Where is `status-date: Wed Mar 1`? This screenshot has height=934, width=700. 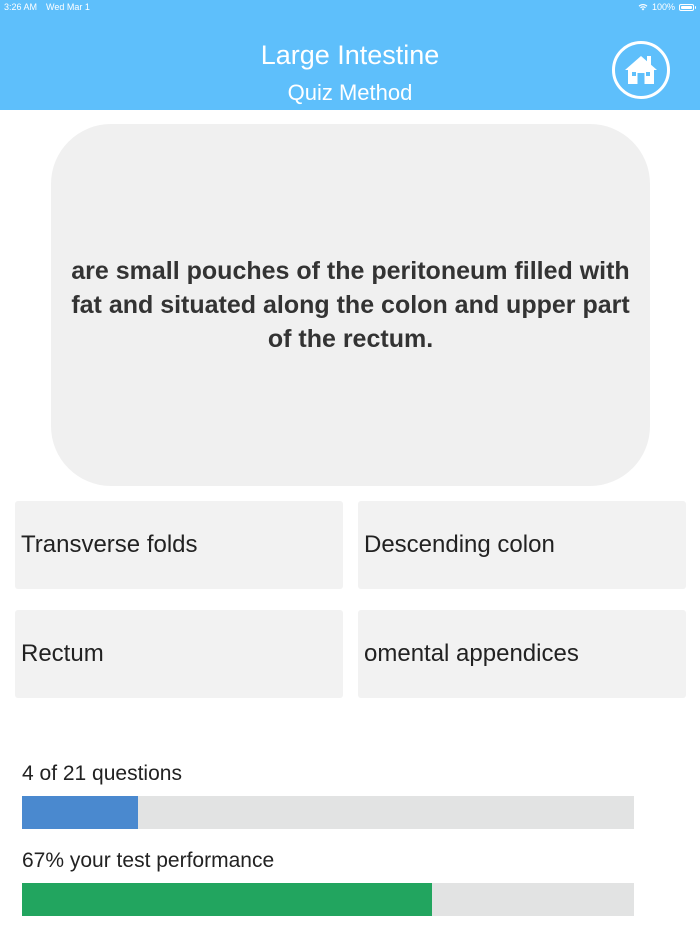
status-date: Wed Mar 1 is located at coordinates (68, 7).